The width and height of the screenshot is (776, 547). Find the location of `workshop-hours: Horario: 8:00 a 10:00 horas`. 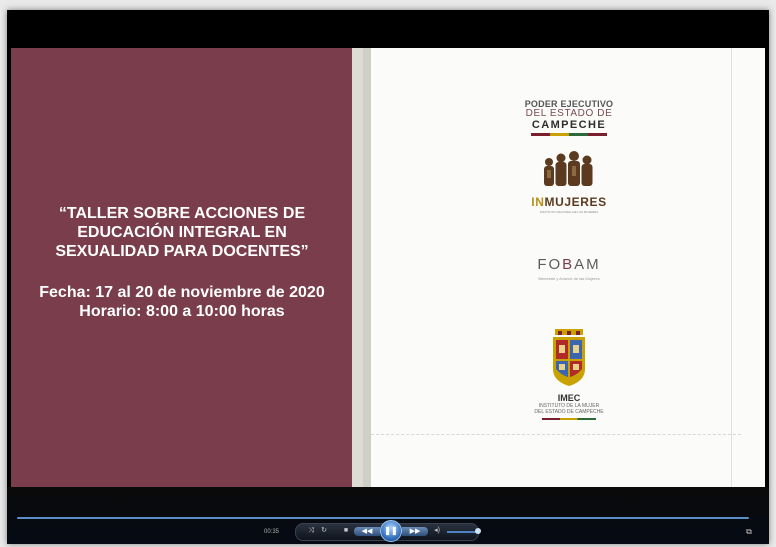

workshop-hours: Horario: 8:00 a 10:00 horas is located at coordinates (182, 311).